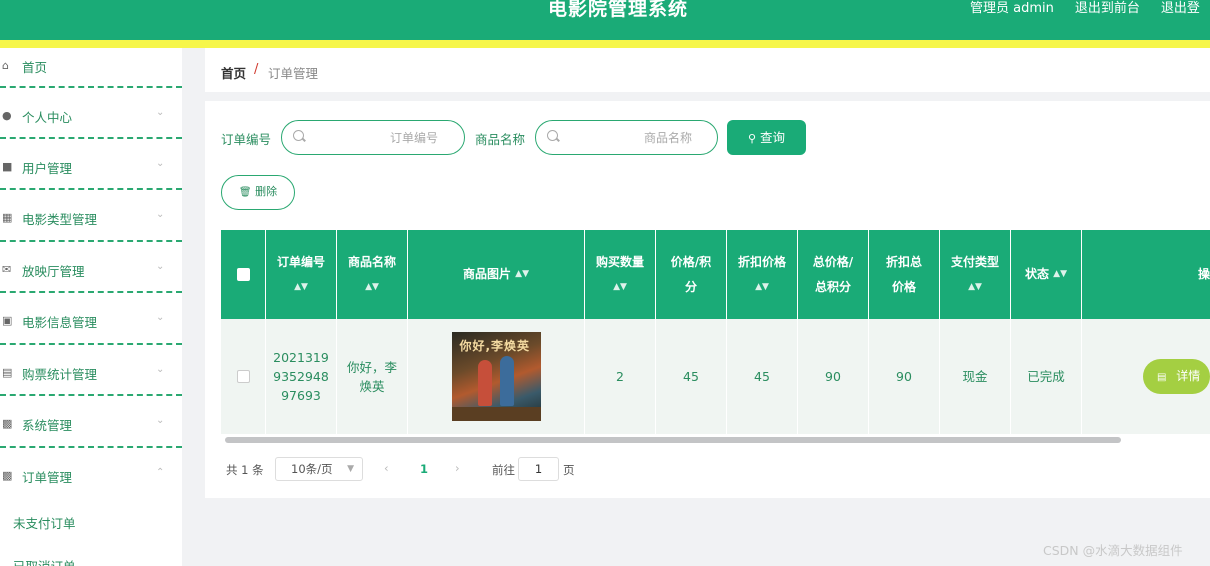  I want to click on poster-figure, so click(506, 381).